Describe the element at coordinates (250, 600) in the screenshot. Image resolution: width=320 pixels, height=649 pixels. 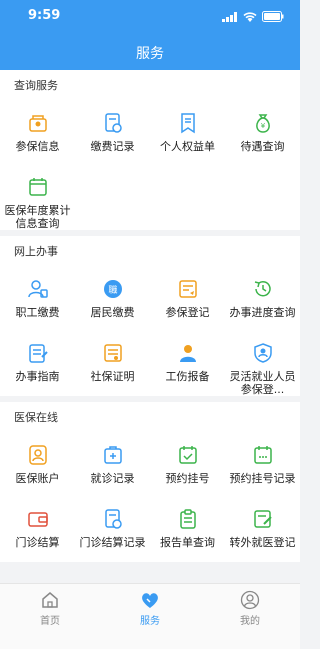
I see `user-icon` at that location.